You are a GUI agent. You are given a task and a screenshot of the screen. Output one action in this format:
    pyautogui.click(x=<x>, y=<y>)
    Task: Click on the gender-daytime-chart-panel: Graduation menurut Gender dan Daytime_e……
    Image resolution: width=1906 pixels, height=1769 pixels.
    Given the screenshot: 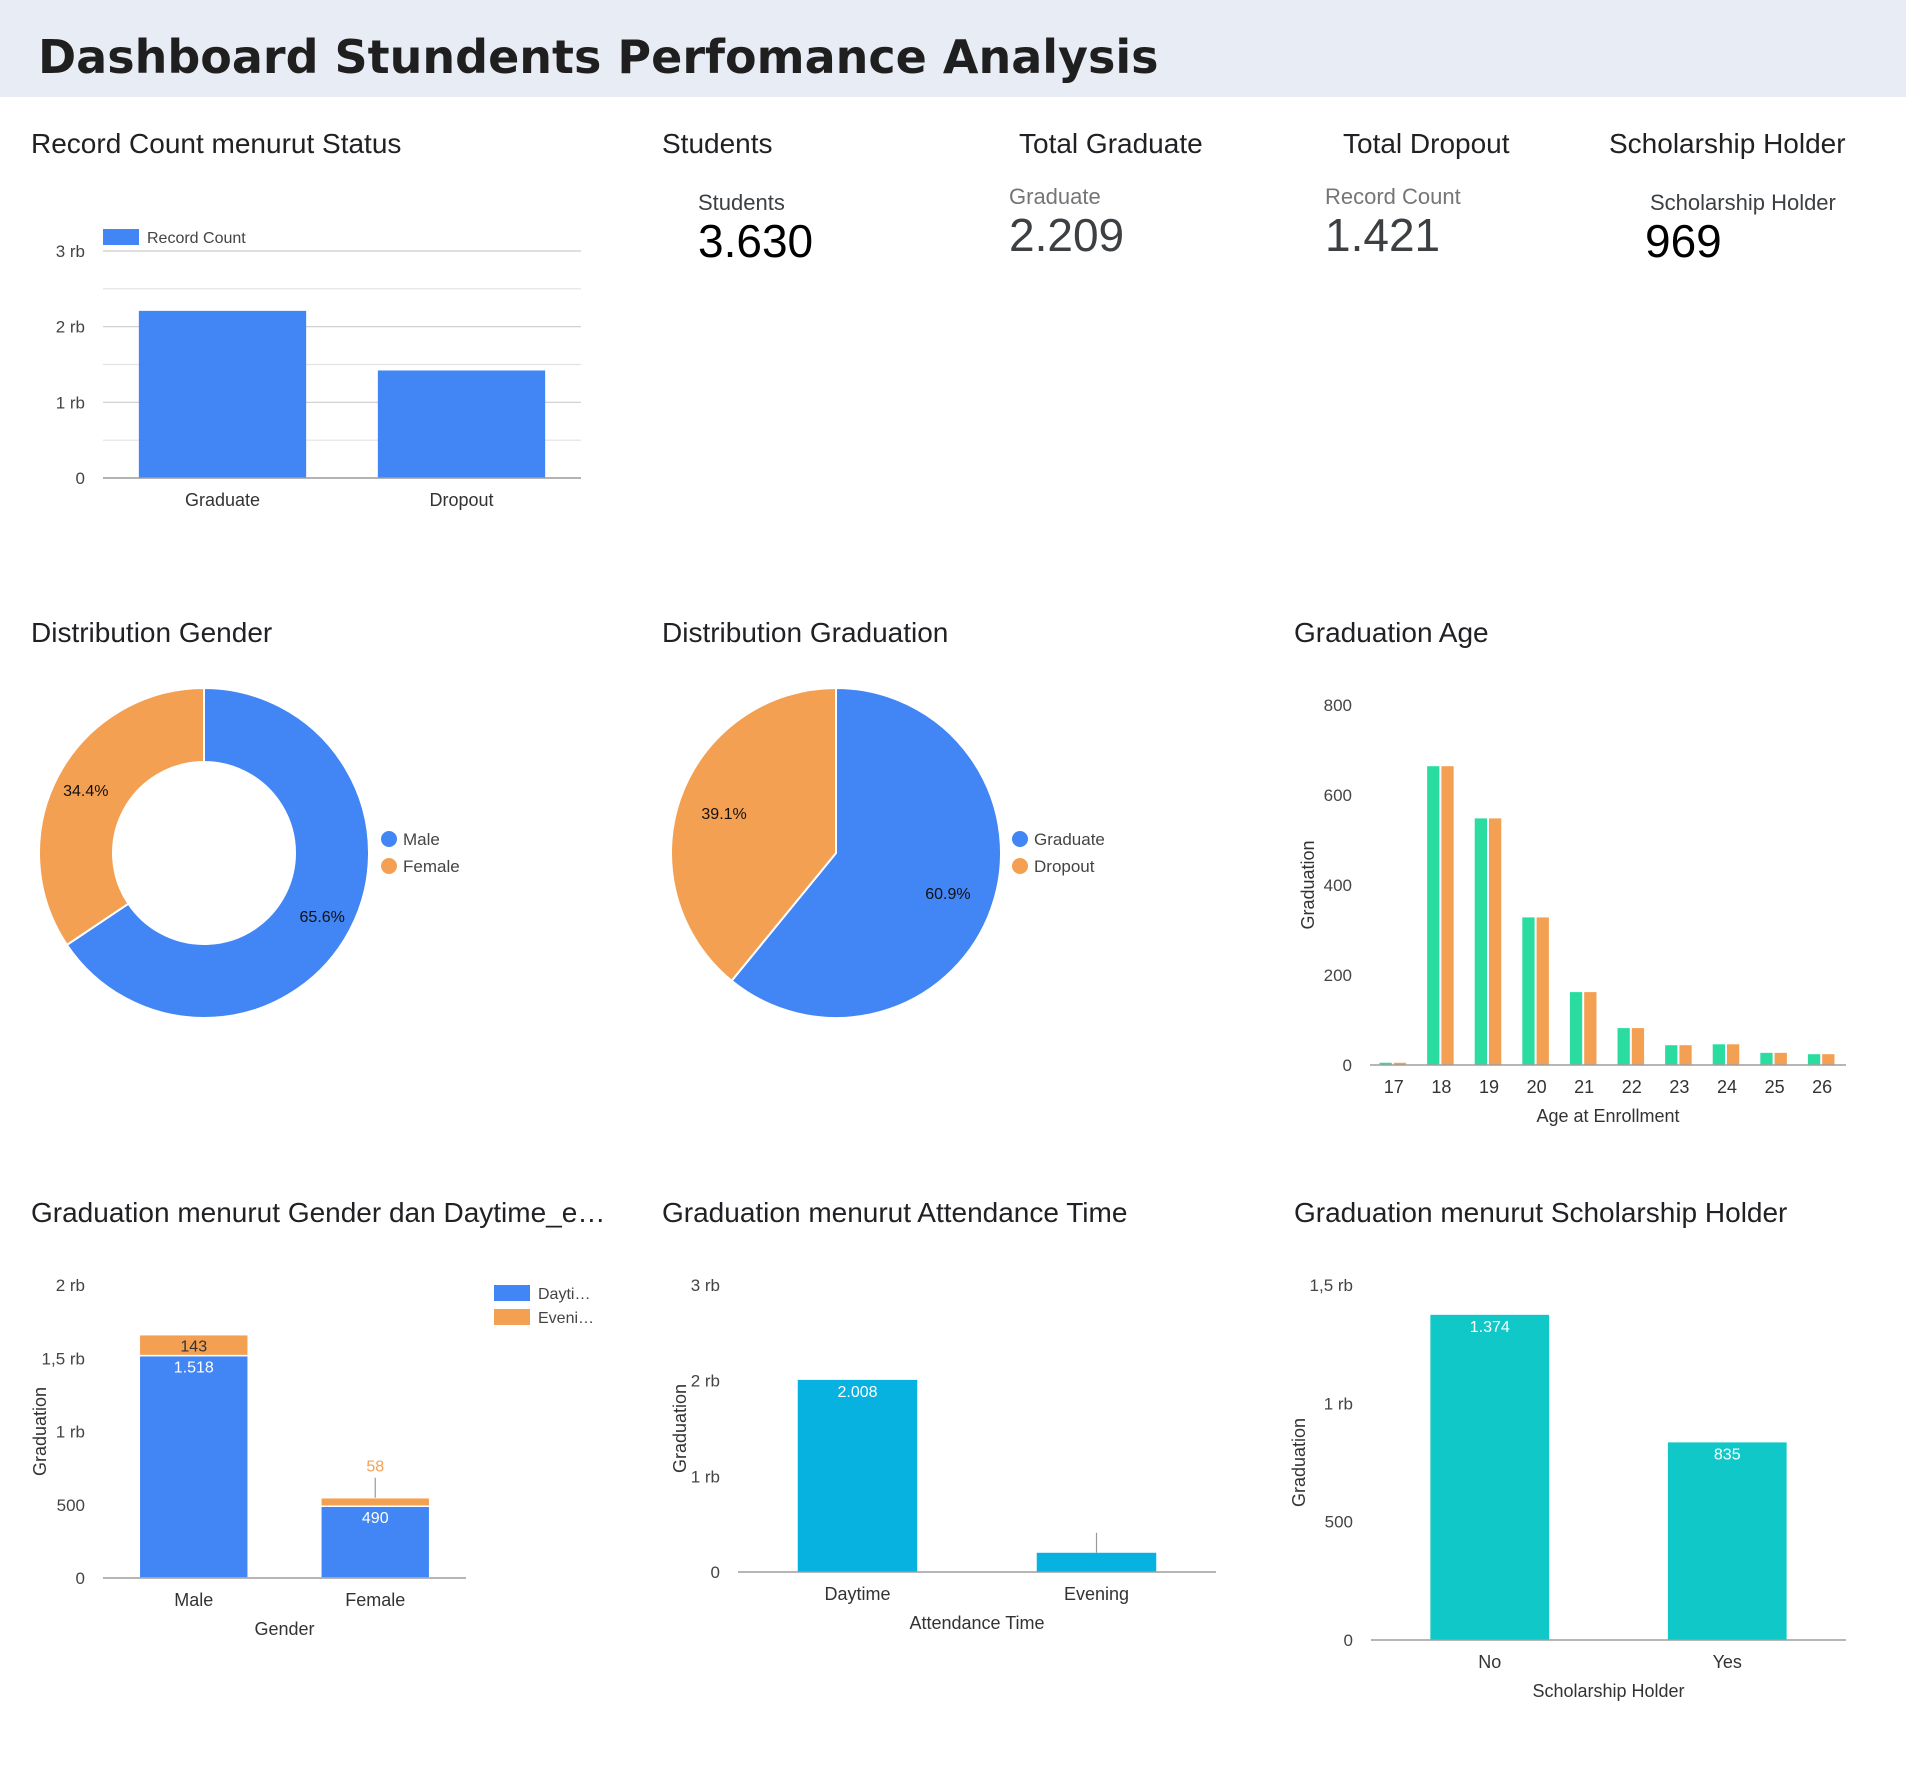 What is the action you would take?
    pyautogui.click(x=320, y=1422)
    